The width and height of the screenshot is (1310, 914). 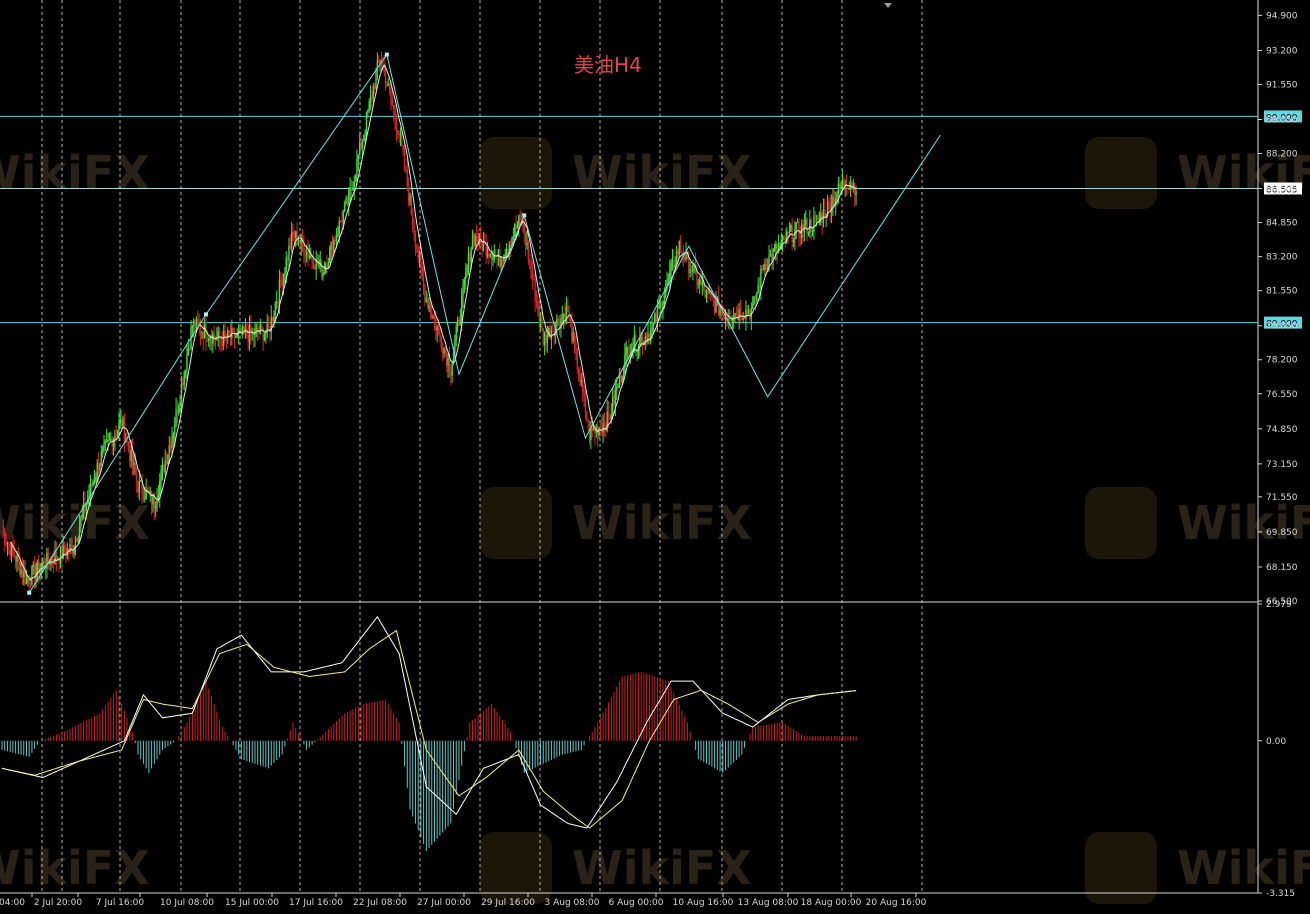 What do you see at coordinates (252, 903) in the screenshot?
I see `time-tick-label: 15 Jul 00:00` at bounding box center [252, 903].